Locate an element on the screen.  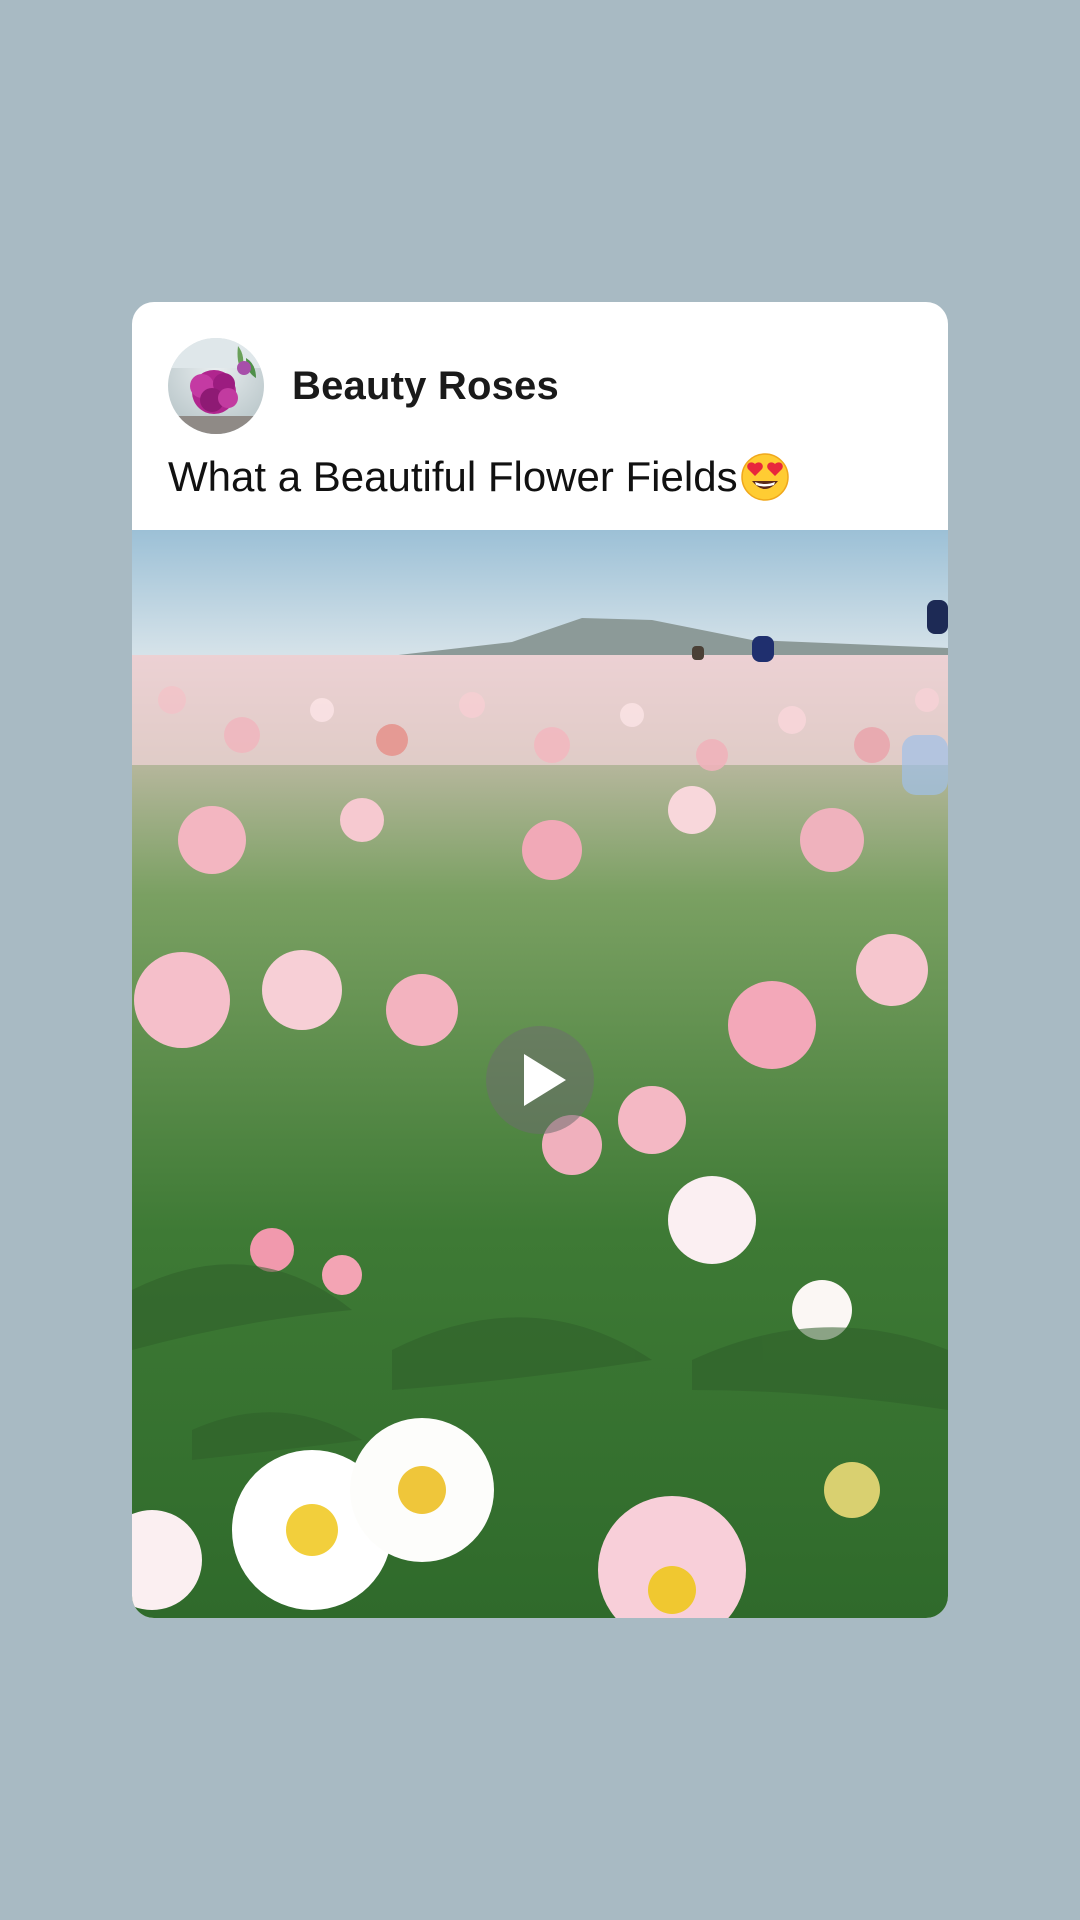
post-caption: What a Beautiful Flower Fields is located at coordinates (479, 477).